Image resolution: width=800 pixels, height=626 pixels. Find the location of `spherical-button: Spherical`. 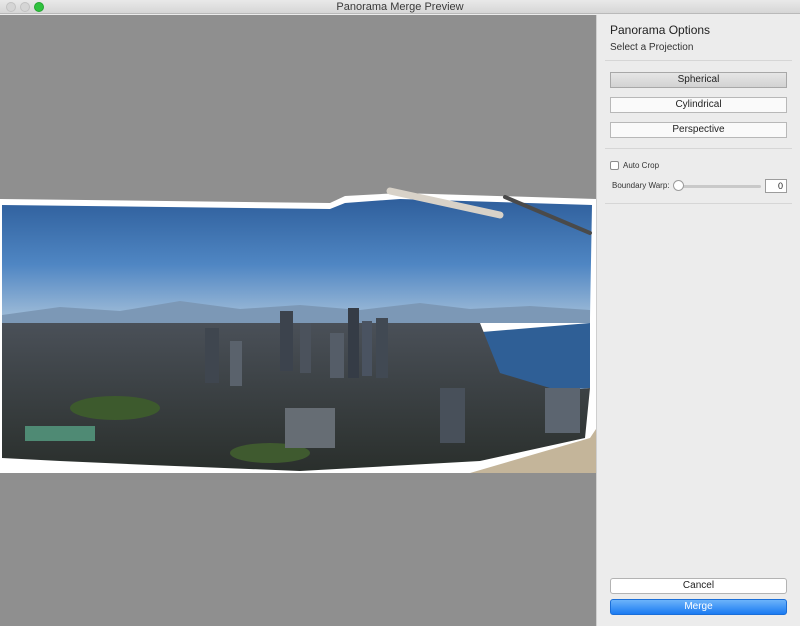

spherical-button: Spherical is located at coordinates (698, 80).